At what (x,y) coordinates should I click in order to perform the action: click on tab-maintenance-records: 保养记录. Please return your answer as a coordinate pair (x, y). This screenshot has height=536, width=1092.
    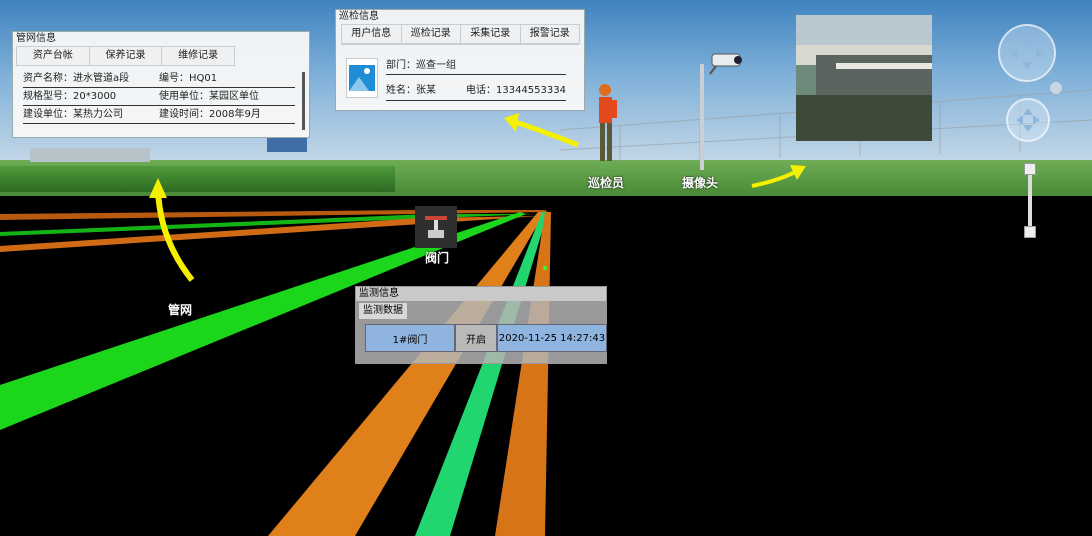
    Looking at the image, I should click on (125, 56).